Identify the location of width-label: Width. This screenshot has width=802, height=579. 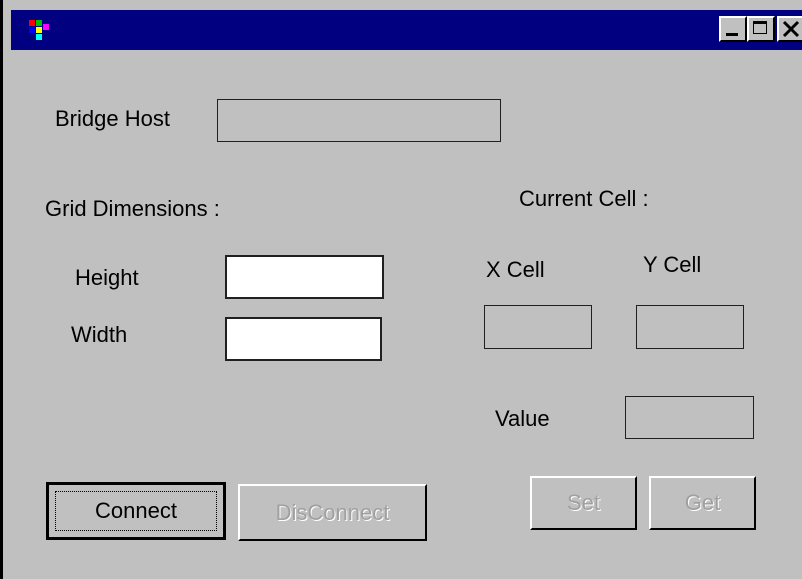
(99, 334).